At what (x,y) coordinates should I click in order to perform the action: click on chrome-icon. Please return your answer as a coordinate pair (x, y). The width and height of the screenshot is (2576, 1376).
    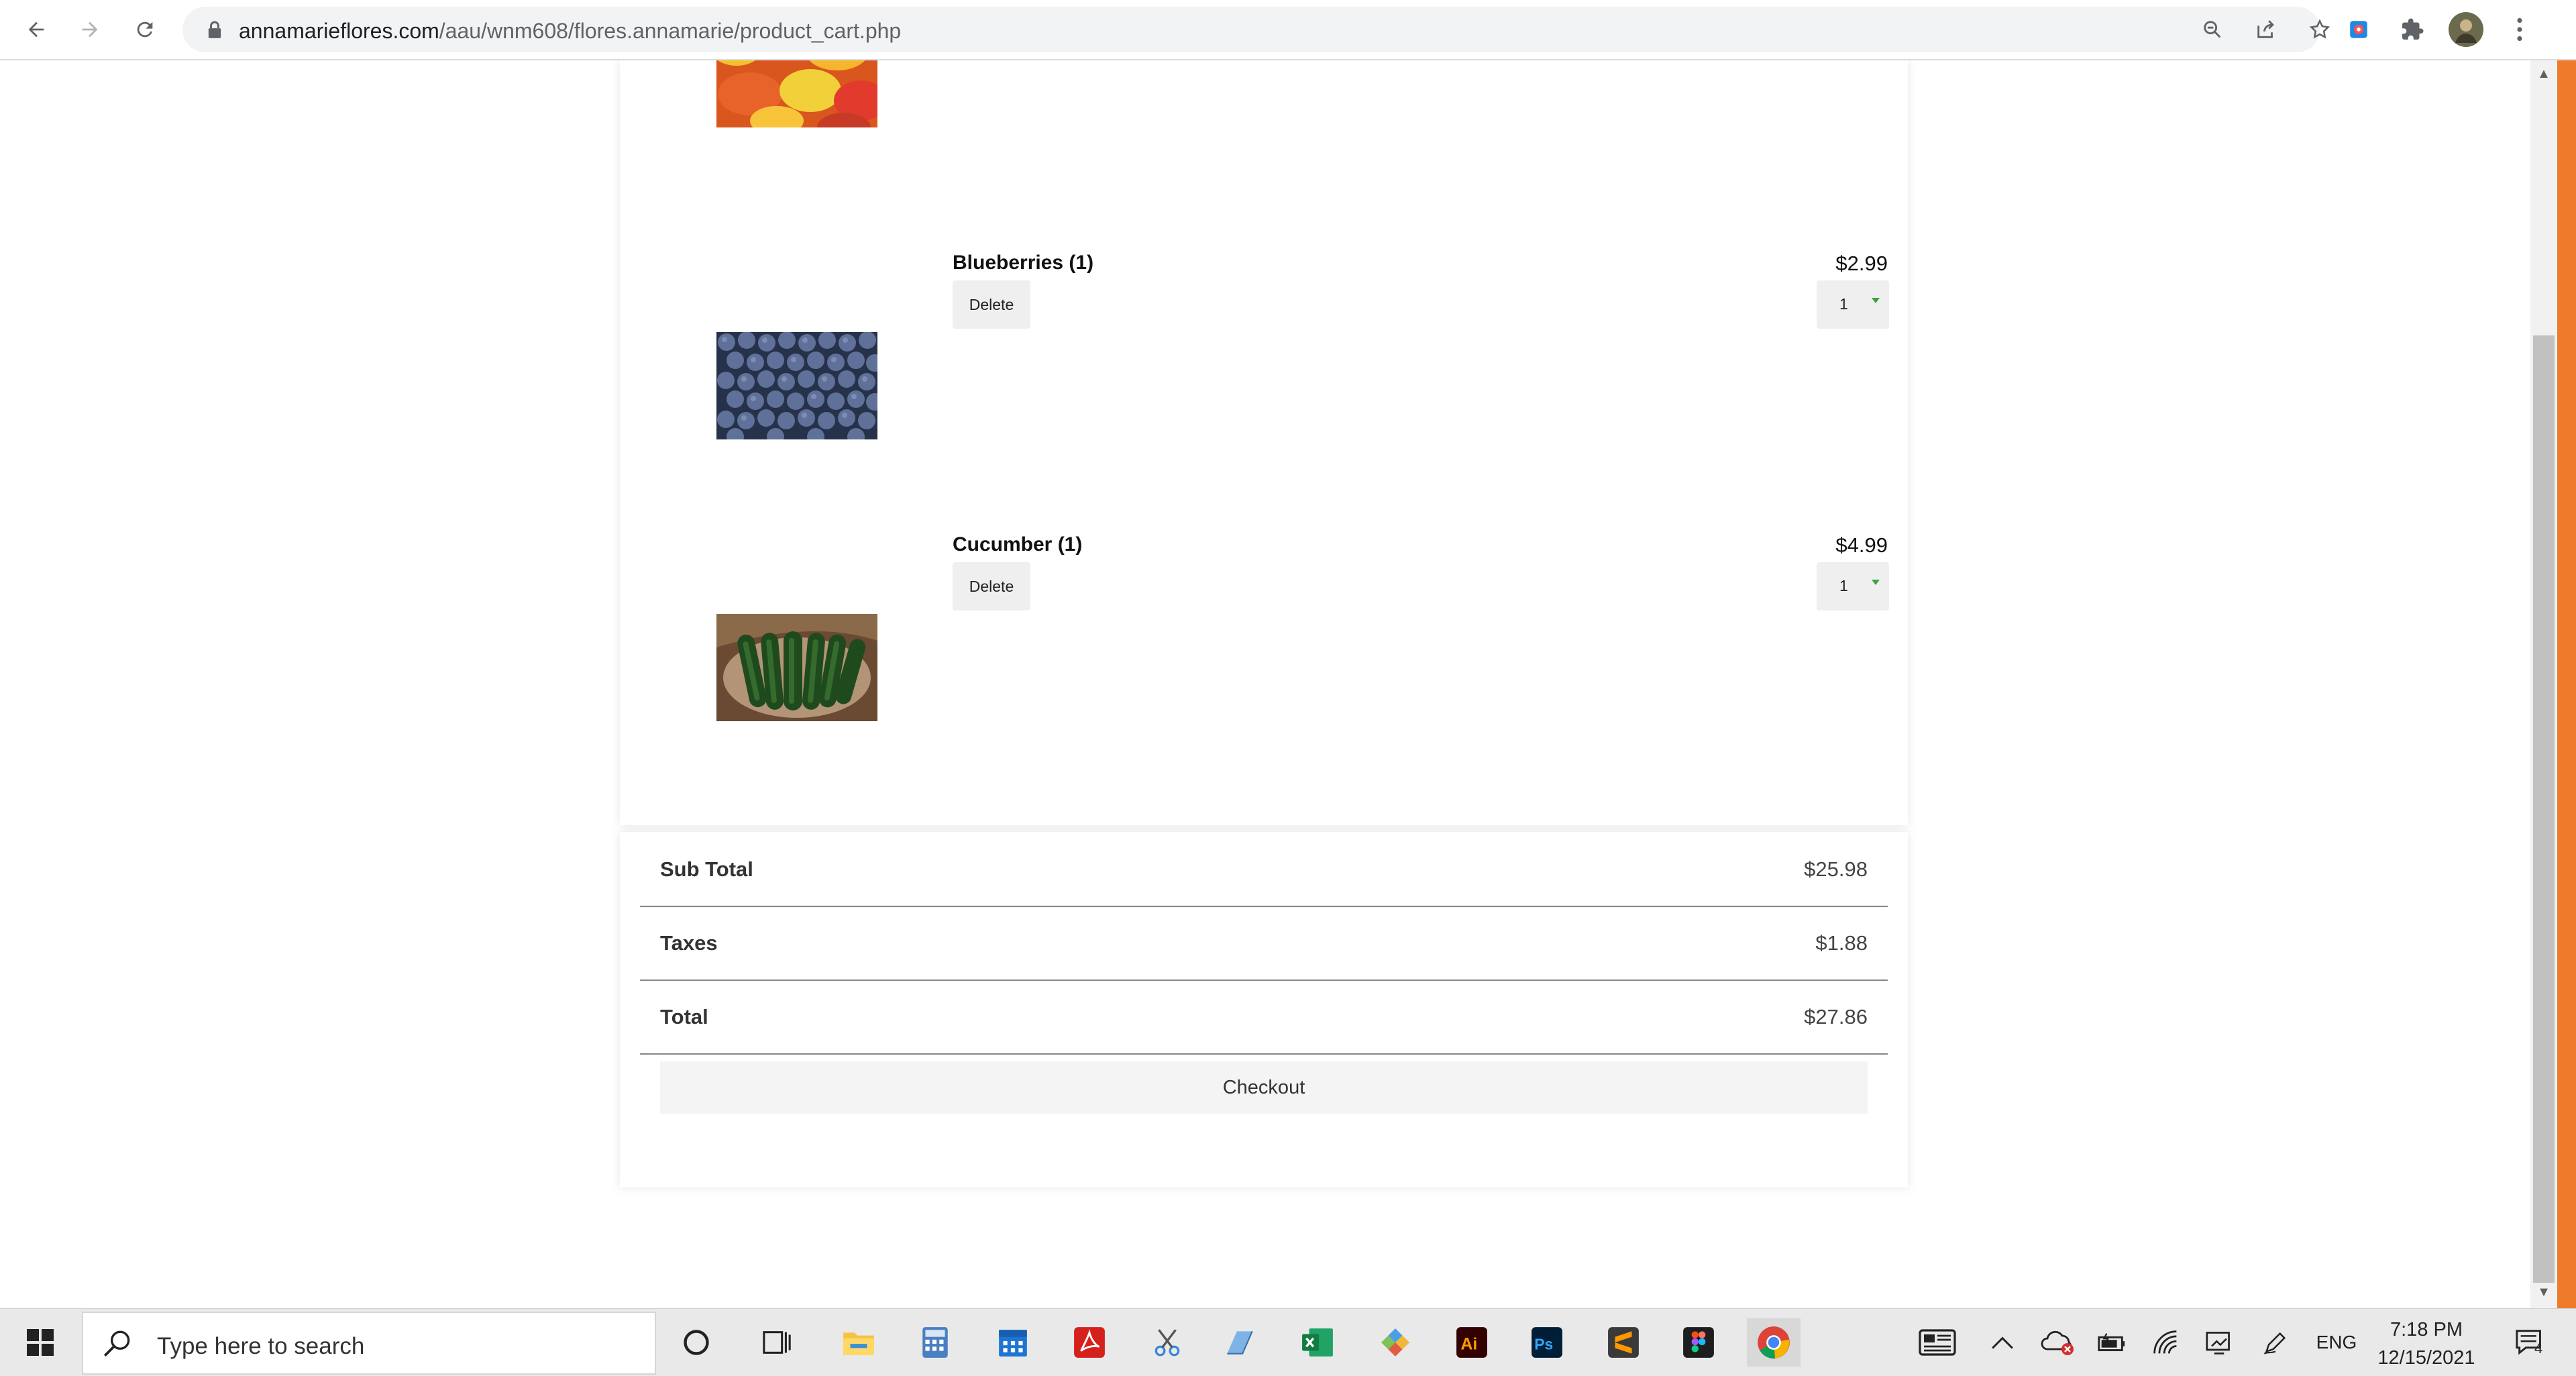
    Looking at the image, I should click on (1774, 1342).